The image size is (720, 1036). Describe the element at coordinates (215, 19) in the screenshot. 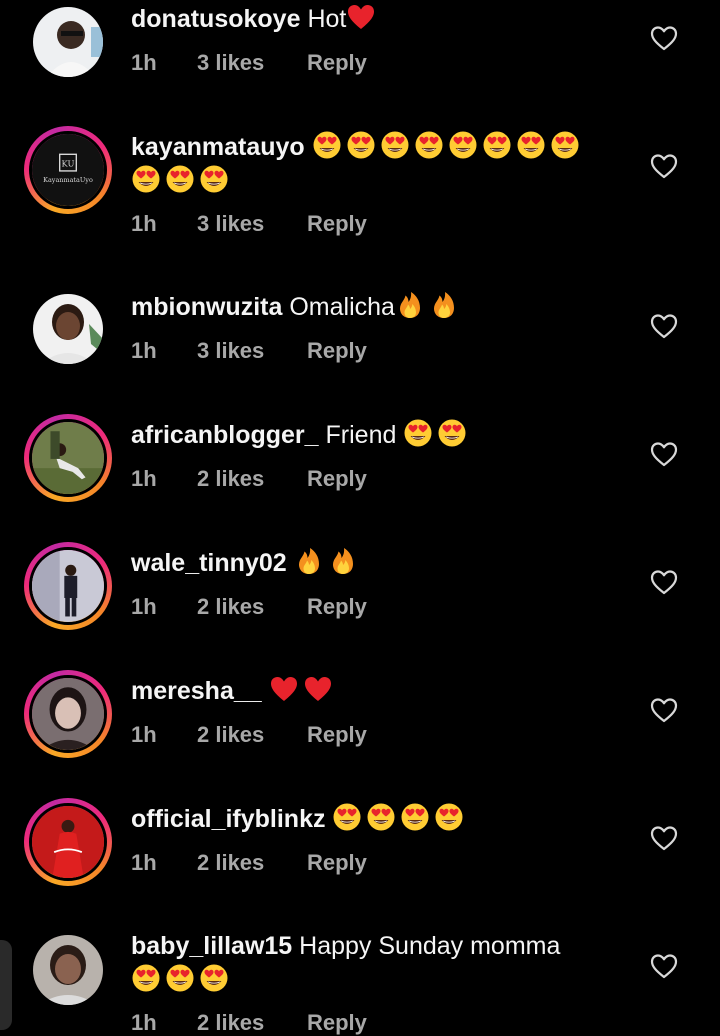

I see `username: donatusokoye` at that location.